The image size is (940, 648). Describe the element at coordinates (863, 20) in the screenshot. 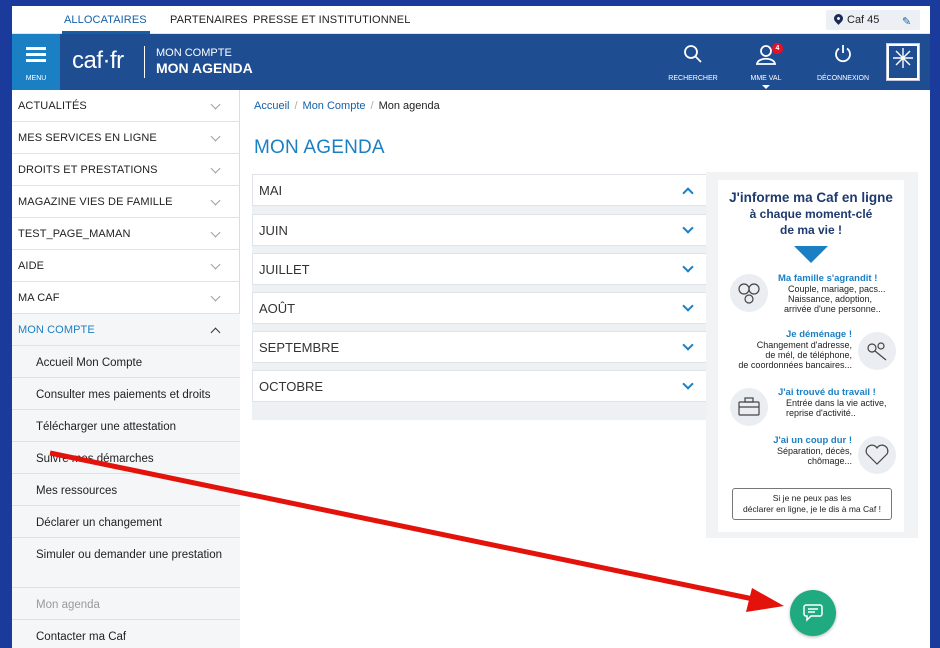

I see `caf-selector-label: Caf 45` at that location.